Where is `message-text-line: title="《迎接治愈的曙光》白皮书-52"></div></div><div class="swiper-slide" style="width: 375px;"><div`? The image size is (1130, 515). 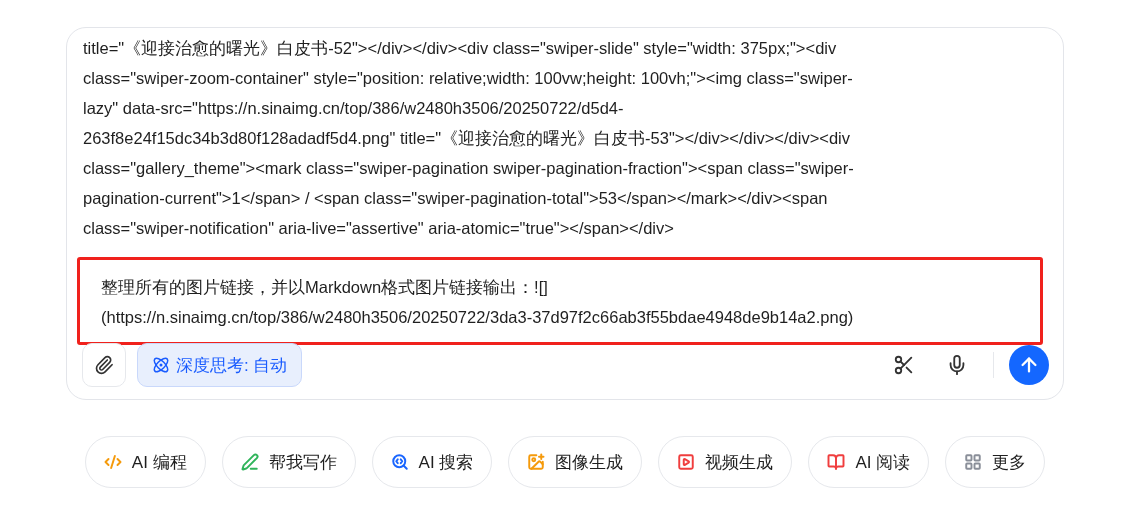
message-text-line: title="《迎接治愈的曙光》白皮书-52"></div></div><div class="swiper-slide" style="width: 375px;"><div is located at coordinates (460, 48).